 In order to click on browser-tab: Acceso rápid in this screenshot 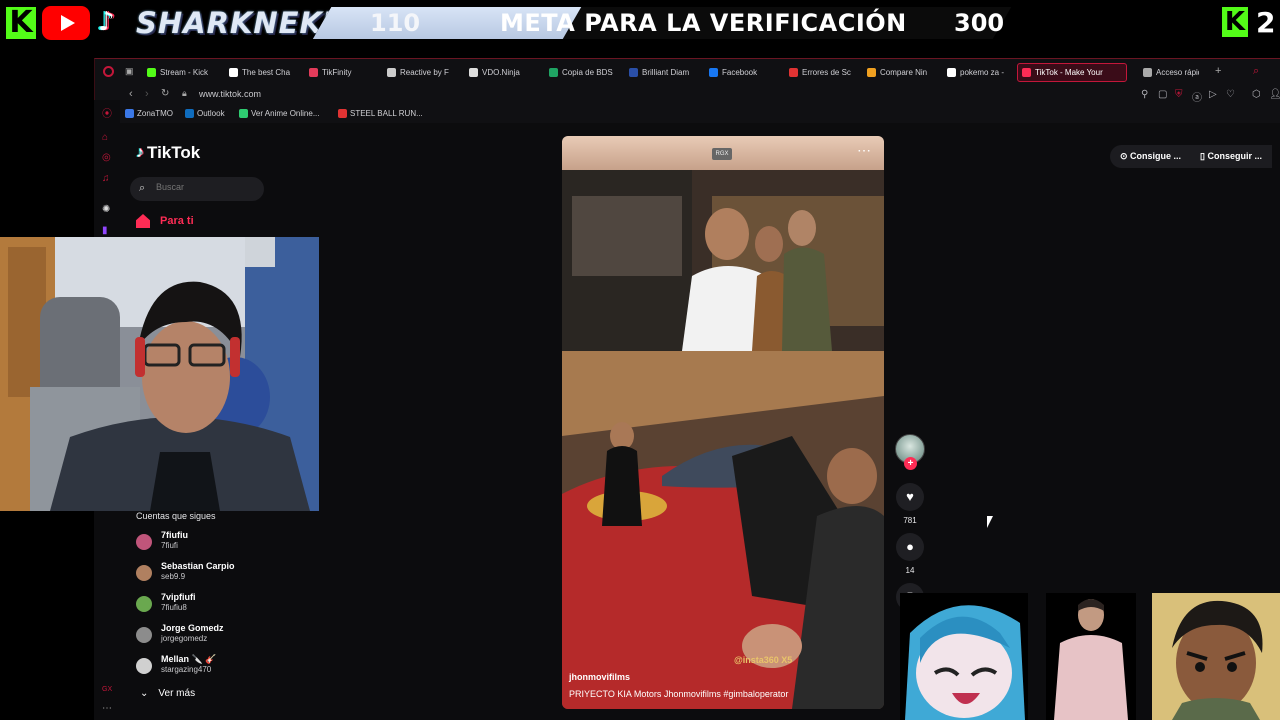, I will do `click(1169, 72)`.